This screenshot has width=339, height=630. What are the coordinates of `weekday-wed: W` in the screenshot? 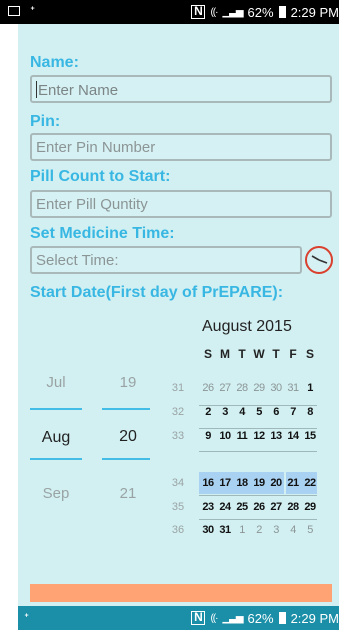 It's located at (259, 354).